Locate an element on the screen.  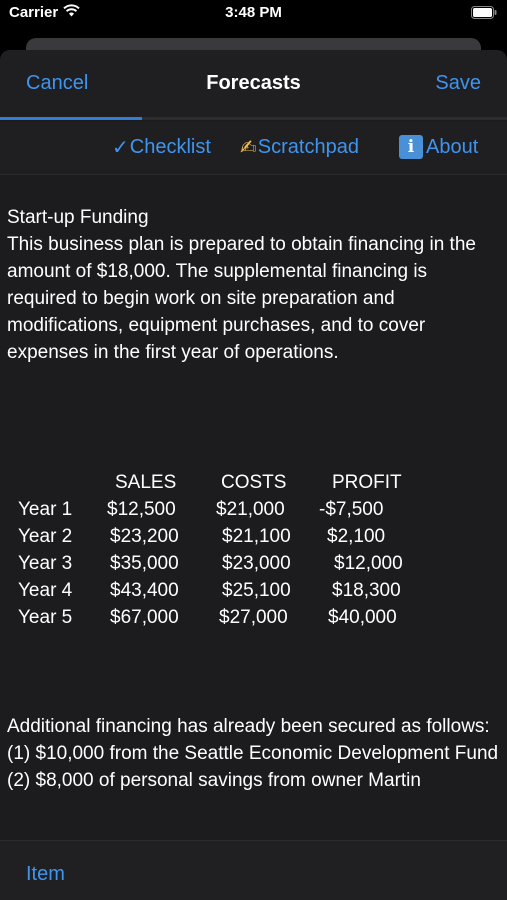
info-icon: i is located at coordinates (411, 147).